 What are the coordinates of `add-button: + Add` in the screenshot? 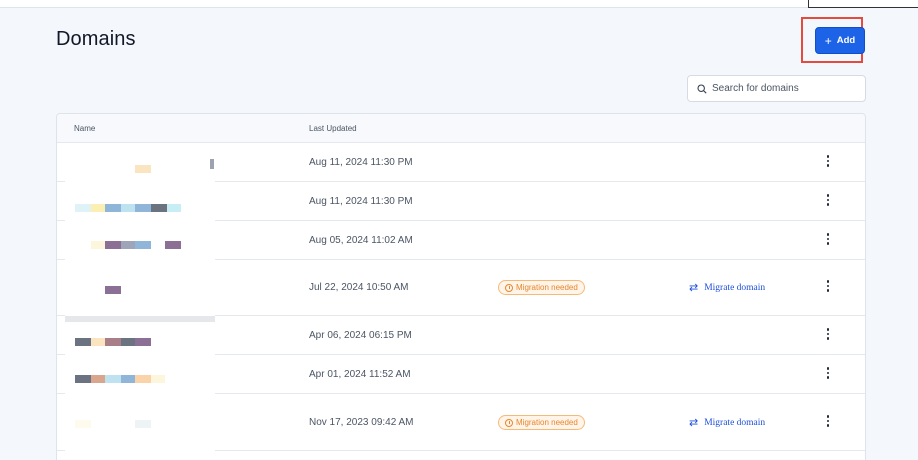 It's located at (840, 40).